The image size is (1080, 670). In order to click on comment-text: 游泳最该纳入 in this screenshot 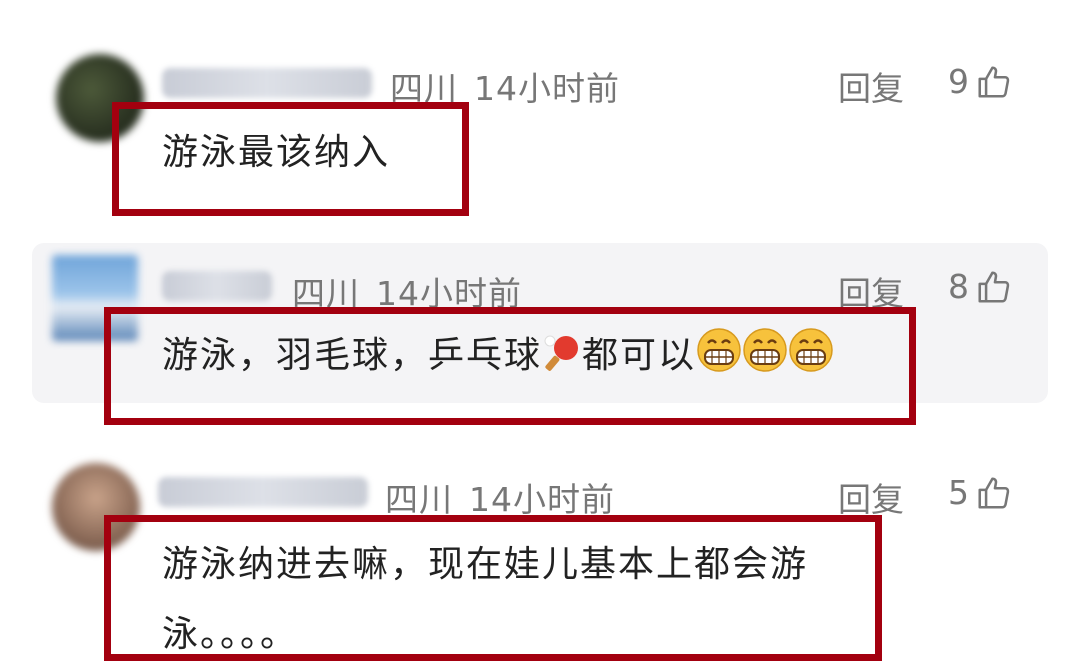, I will do `click(276, 152)`.